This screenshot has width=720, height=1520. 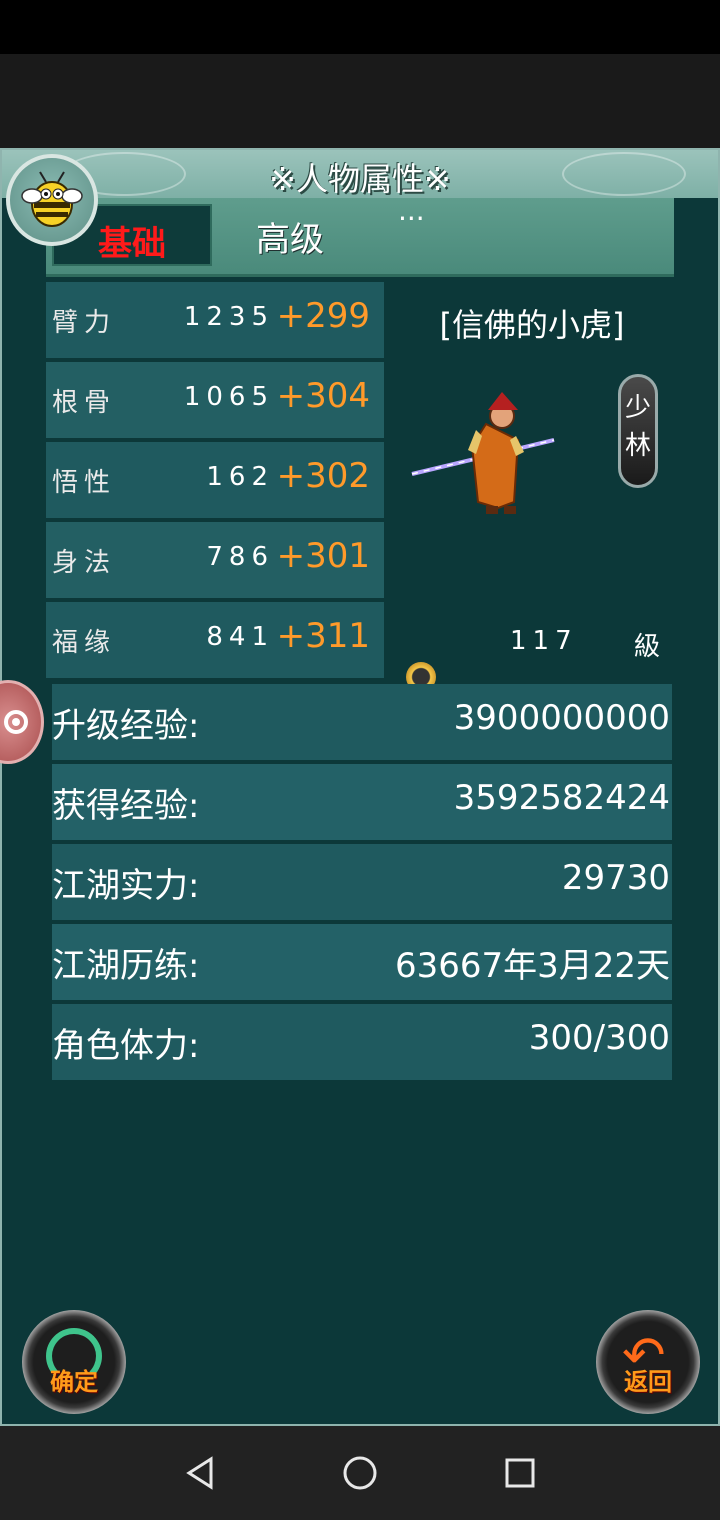 I want to click on attr-value: 1065, so click(x=228, y=397).